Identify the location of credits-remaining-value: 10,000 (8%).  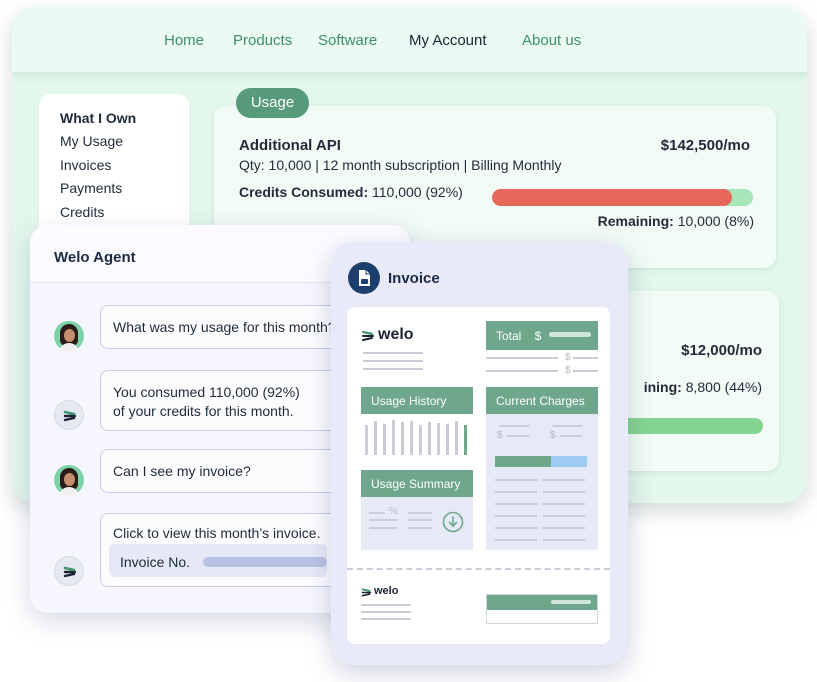
(715, 221).